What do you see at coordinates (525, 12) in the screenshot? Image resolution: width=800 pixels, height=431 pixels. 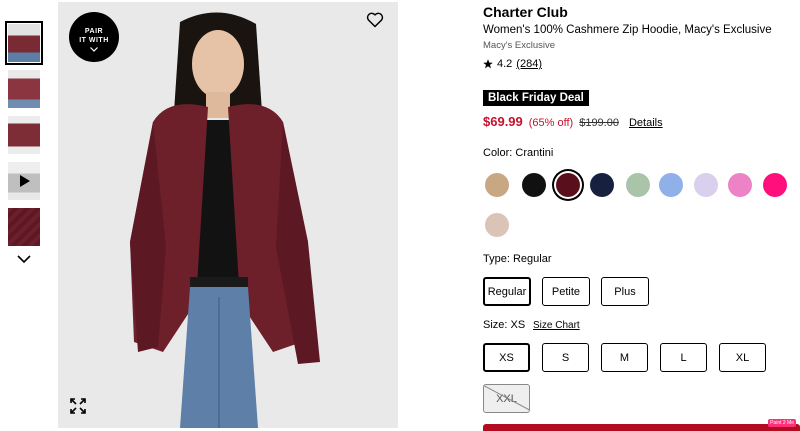 I see `brand-name: Charter Club` at bounding box center [525, 12].